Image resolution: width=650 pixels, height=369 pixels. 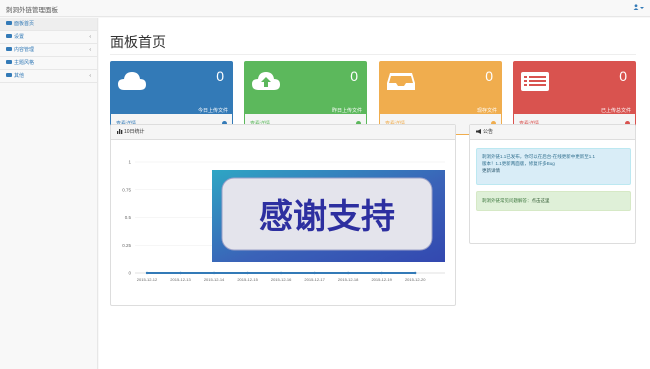 I want to click on user-menu, so click(x=638, y=8).